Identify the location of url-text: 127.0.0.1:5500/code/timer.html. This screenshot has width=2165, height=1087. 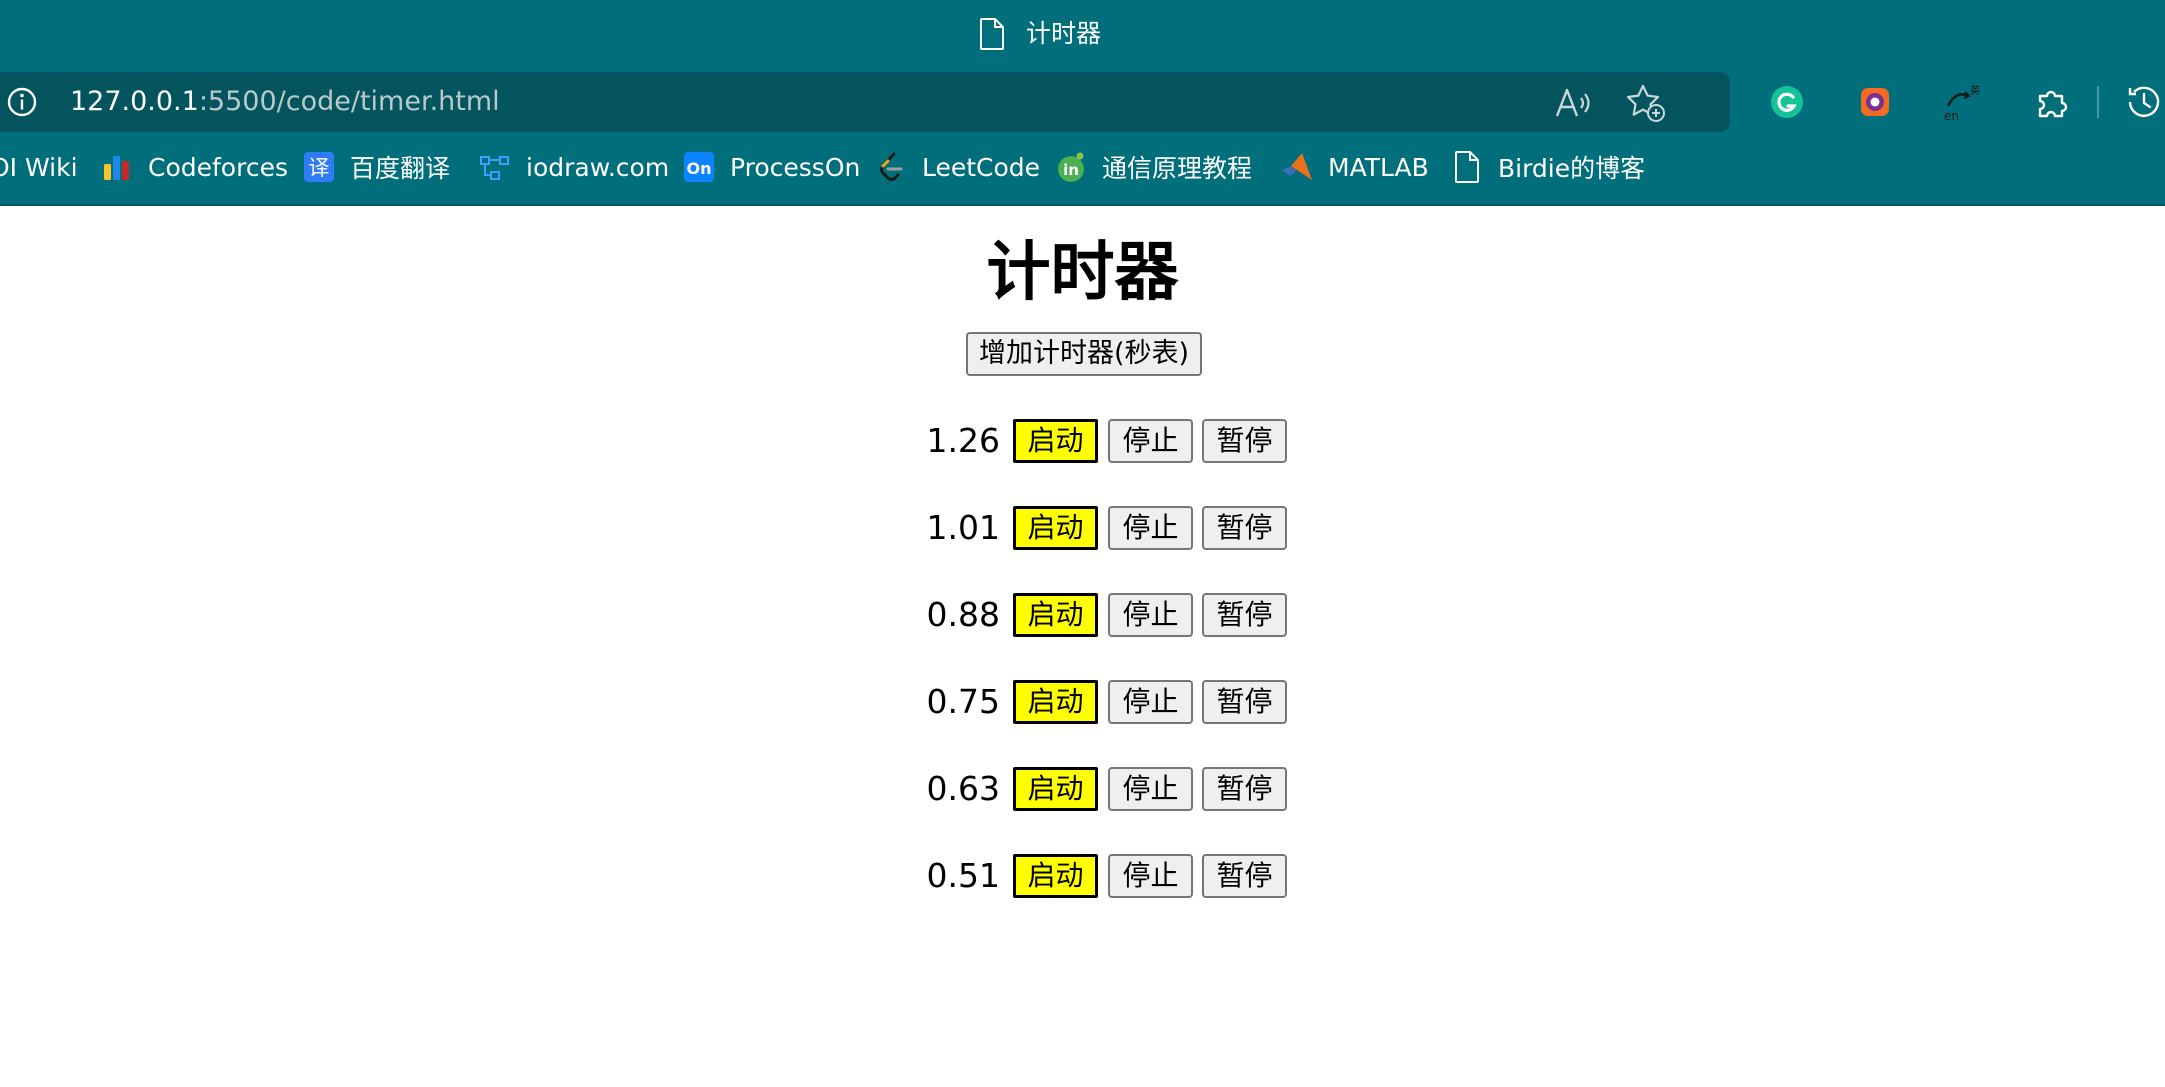
(285, 102).